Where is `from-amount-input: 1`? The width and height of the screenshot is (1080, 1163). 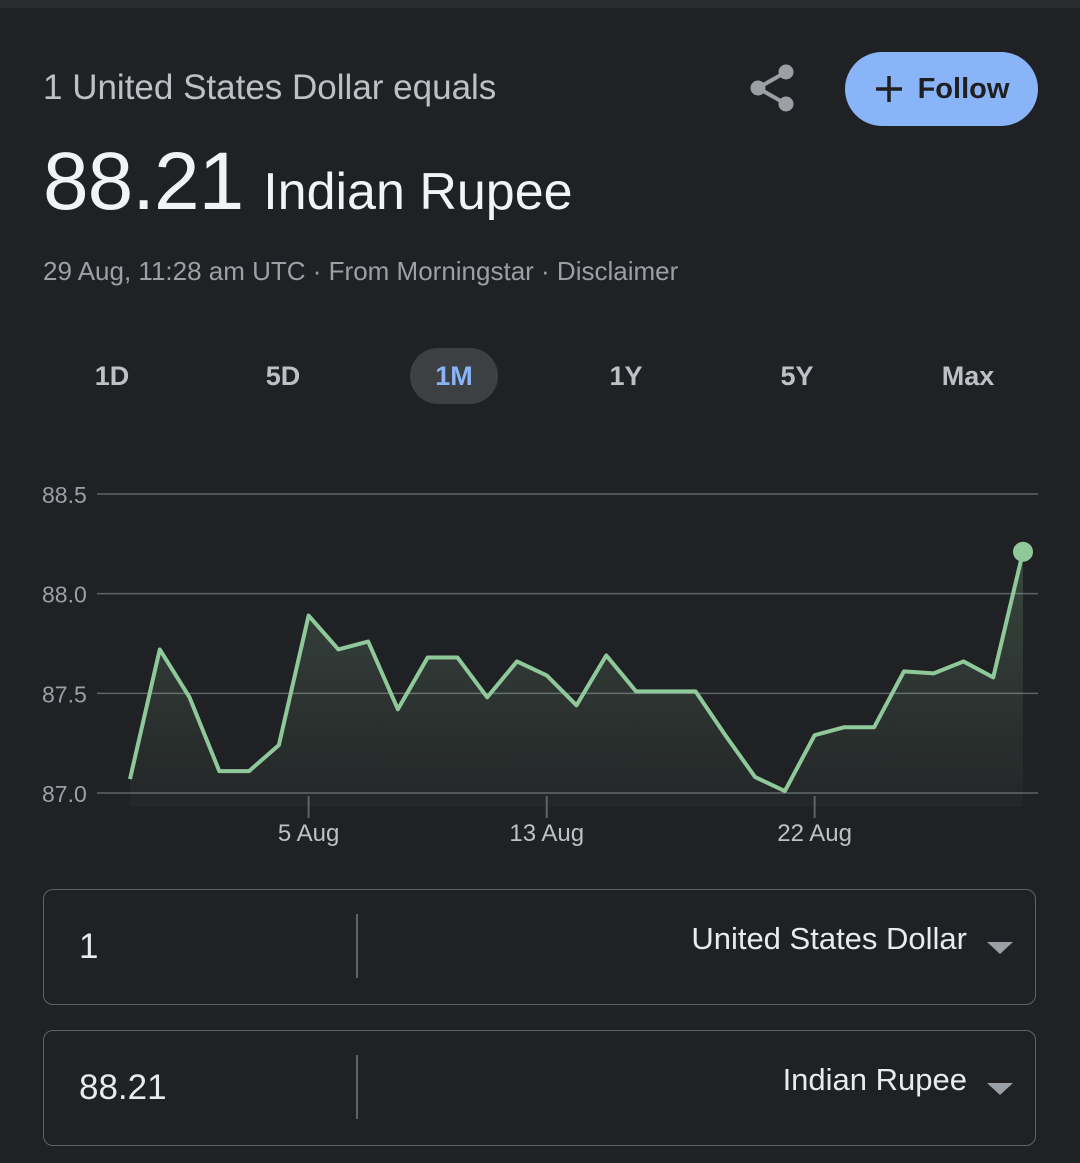
from-amount-input: 1 is located at coordinates (88, 947).